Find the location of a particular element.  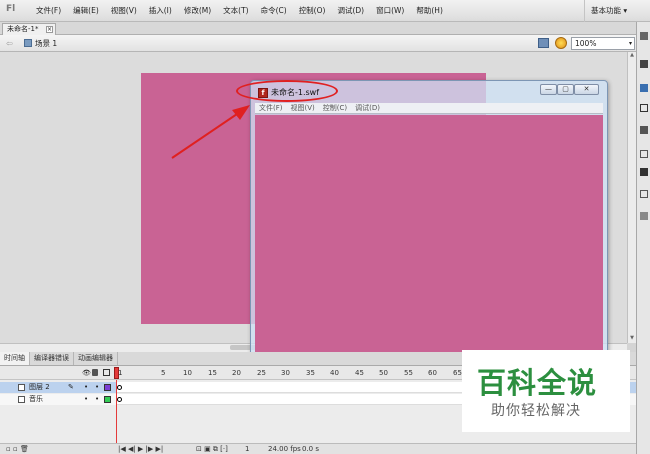

right-tool-panel is located at coordinates (643, 238).